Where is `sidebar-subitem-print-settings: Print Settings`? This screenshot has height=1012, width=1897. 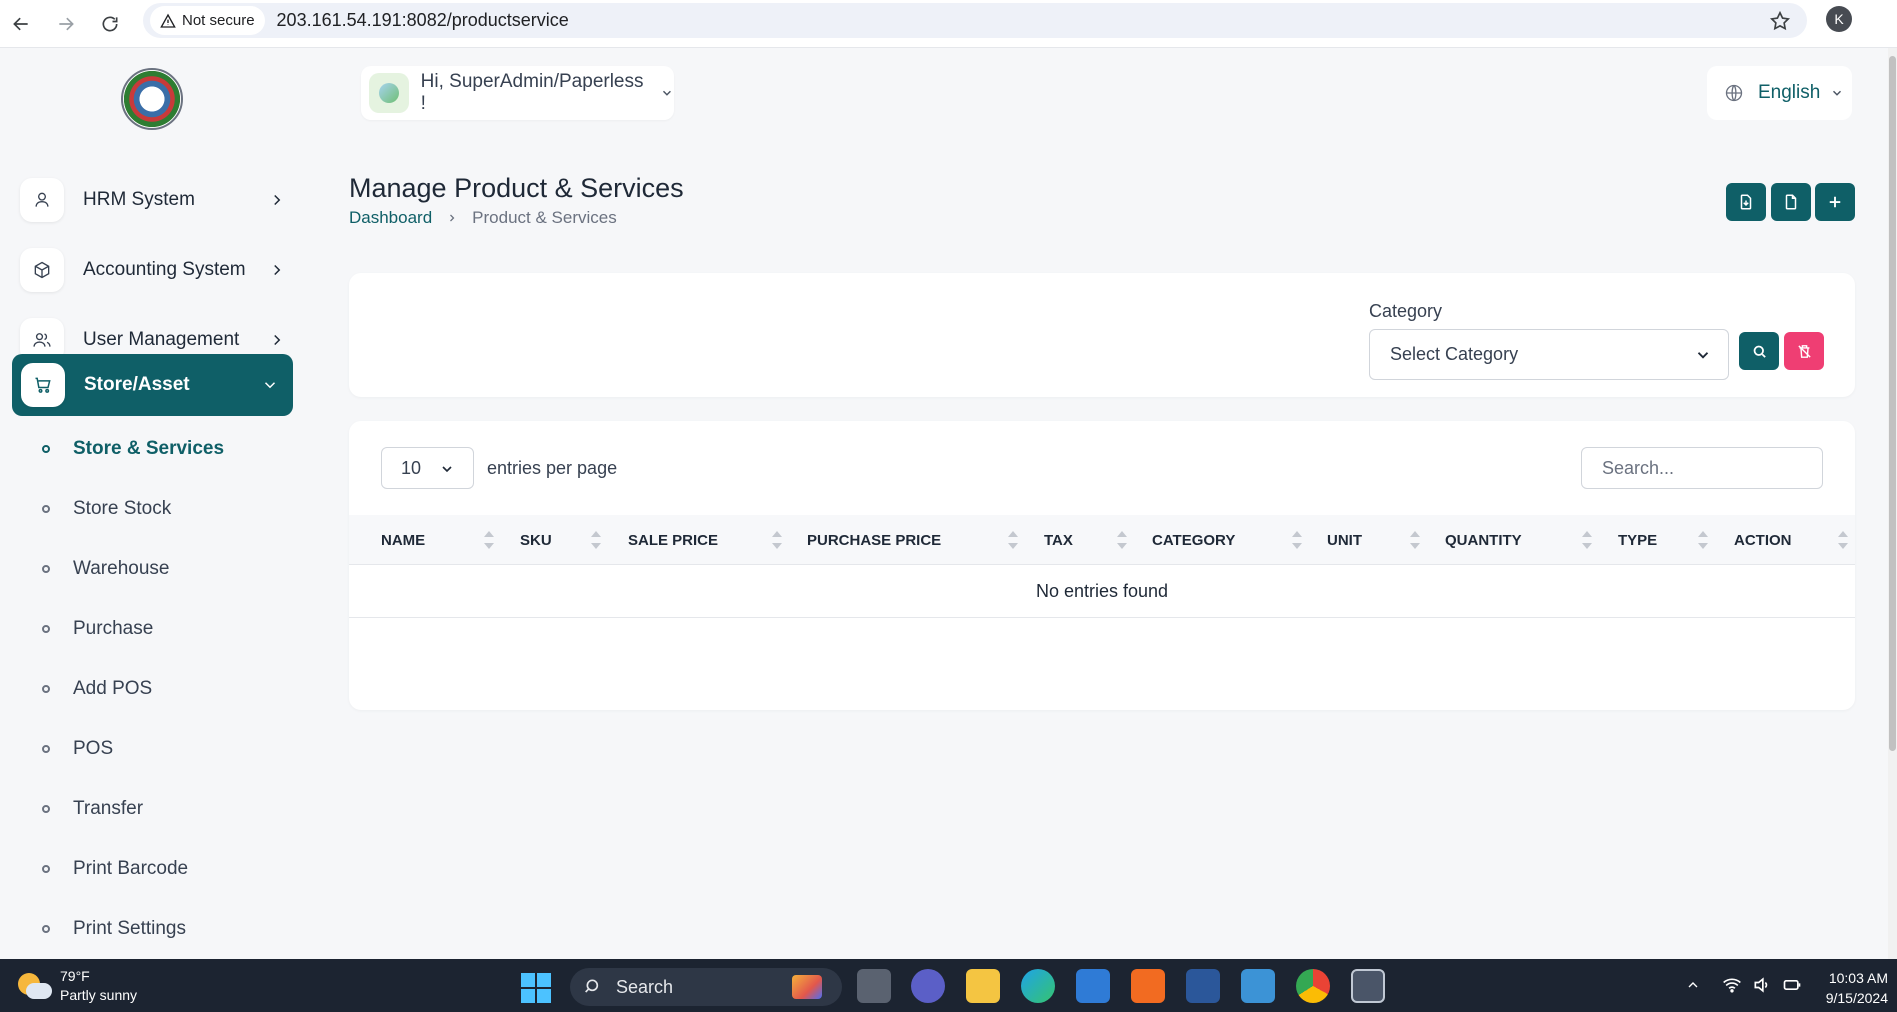
sidebar-subitem-print-settings: Print Settings is located at coordinates (114, 929).